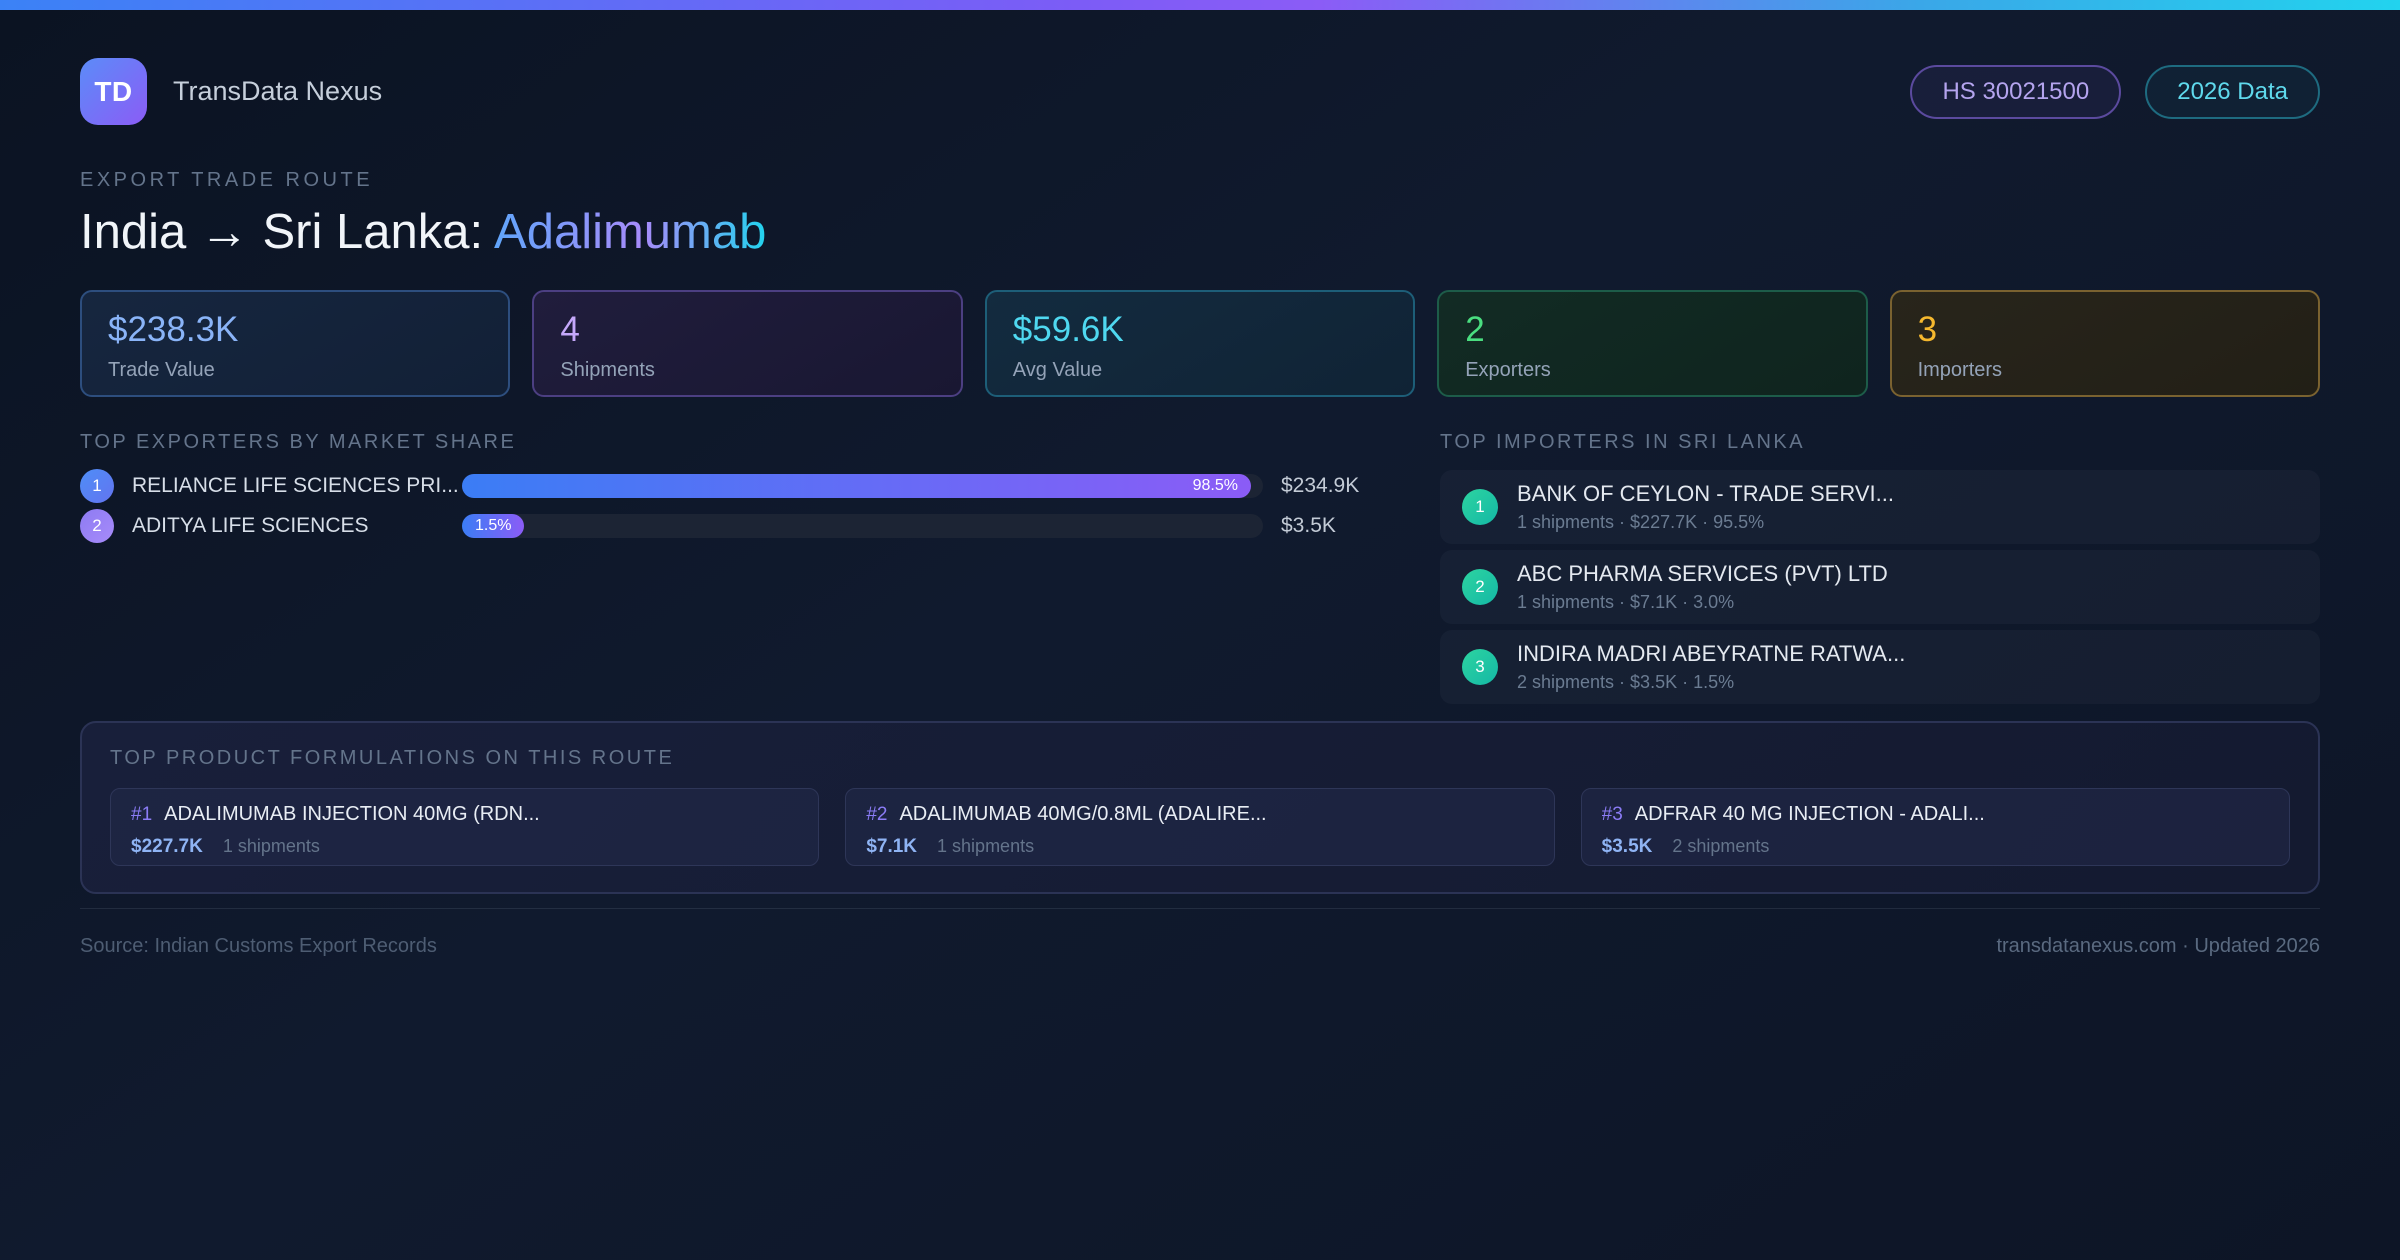 This screenshot has height=1260, width=2400. Describe the element at coordinates (1068, 330) in the screenshot. I see `stat-value: $59.6K` at that location.